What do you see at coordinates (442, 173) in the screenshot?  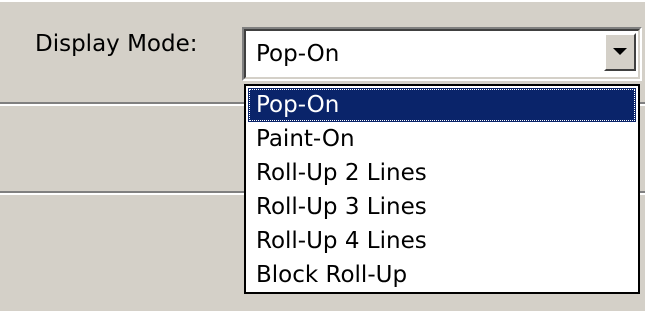 I see `dropdown-option-roll-up-2-lines: Roll-Up 2 Lines` at bounding box center [442, 173].